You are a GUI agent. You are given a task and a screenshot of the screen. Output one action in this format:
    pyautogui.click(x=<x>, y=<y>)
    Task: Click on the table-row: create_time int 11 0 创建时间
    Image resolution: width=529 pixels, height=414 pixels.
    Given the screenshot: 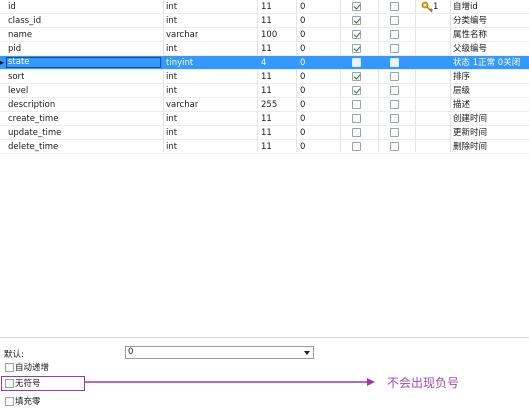 What is the action you would take?
    pyautogui.click(x=264, y=119)
    